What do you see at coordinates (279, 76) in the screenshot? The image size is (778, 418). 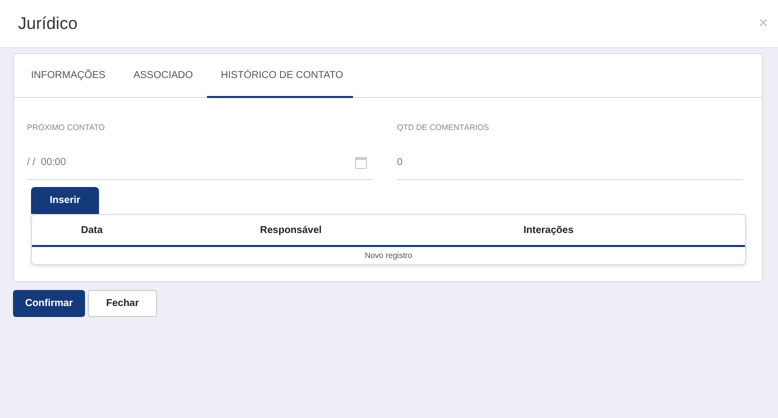 I see `tab: HISTÓRICO DE CONTATO` at bounding box center [279, 76].